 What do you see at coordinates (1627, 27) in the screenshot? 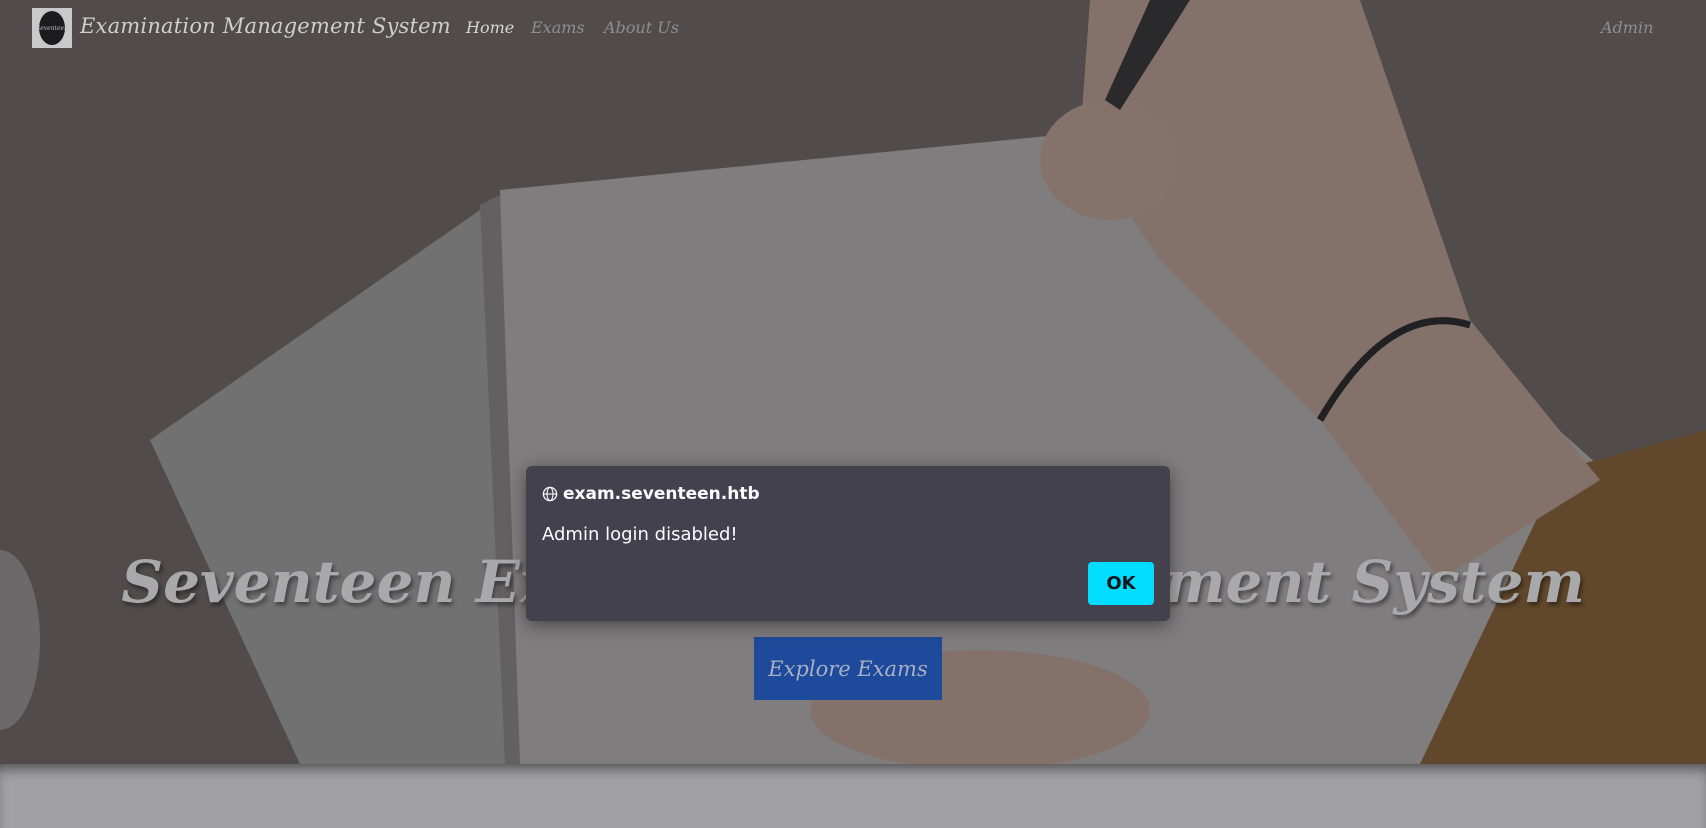
I see `nav-link-admin: Admin` at bounding box center [1627, 27].